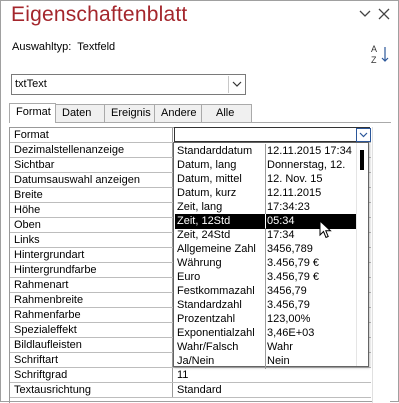 The image size is (399, 403). What do you see at coordinates (384, 14) in the screenshot?
I see `close-icon` at bounding box center [384, 14].